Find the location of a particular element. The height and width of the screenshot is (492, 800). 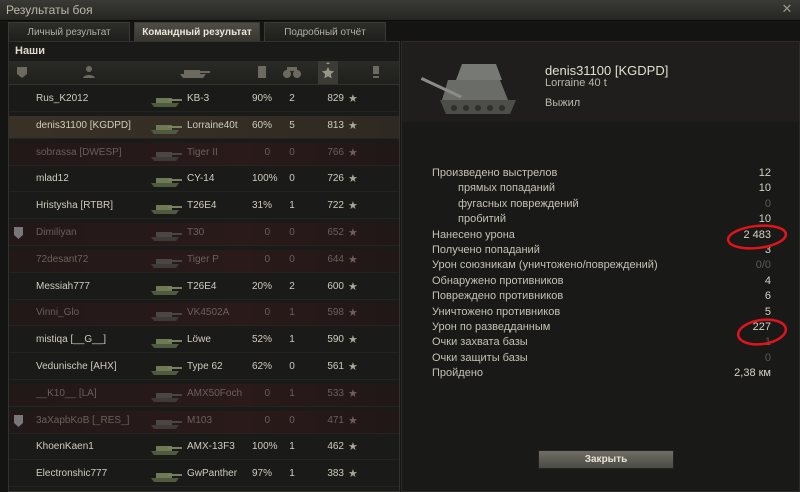

player-name: Vedunische [AHX] is located at coordinates (92, 366).